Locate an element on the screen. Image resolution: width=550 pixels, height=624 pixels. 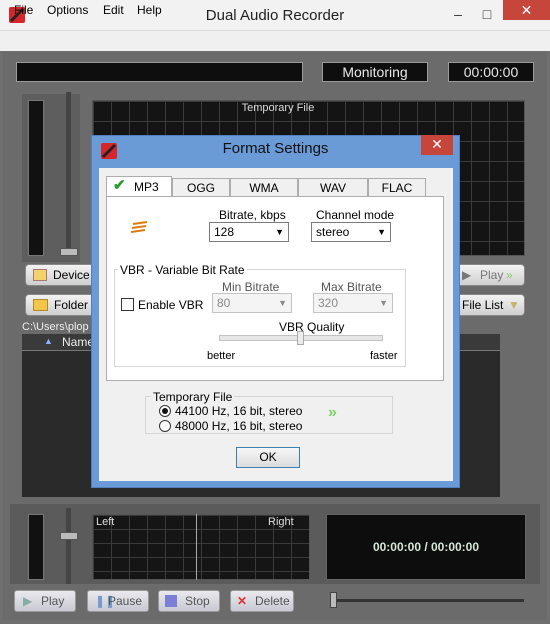
temp-option-44100-label: 44100 Hz, 16 bit, stereo is located at coordinates (239, 411).